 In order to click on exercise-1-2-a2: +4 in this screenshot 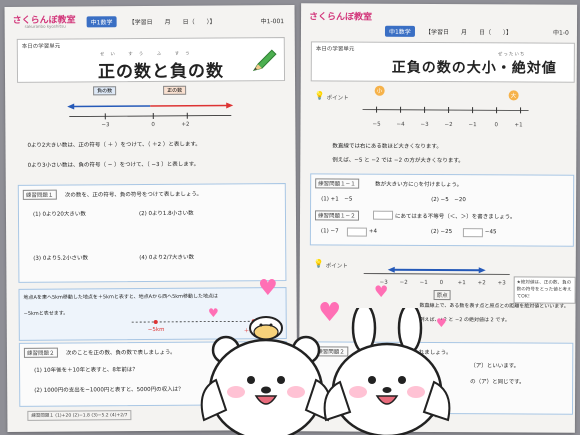, I will do `click(373, 231)`.